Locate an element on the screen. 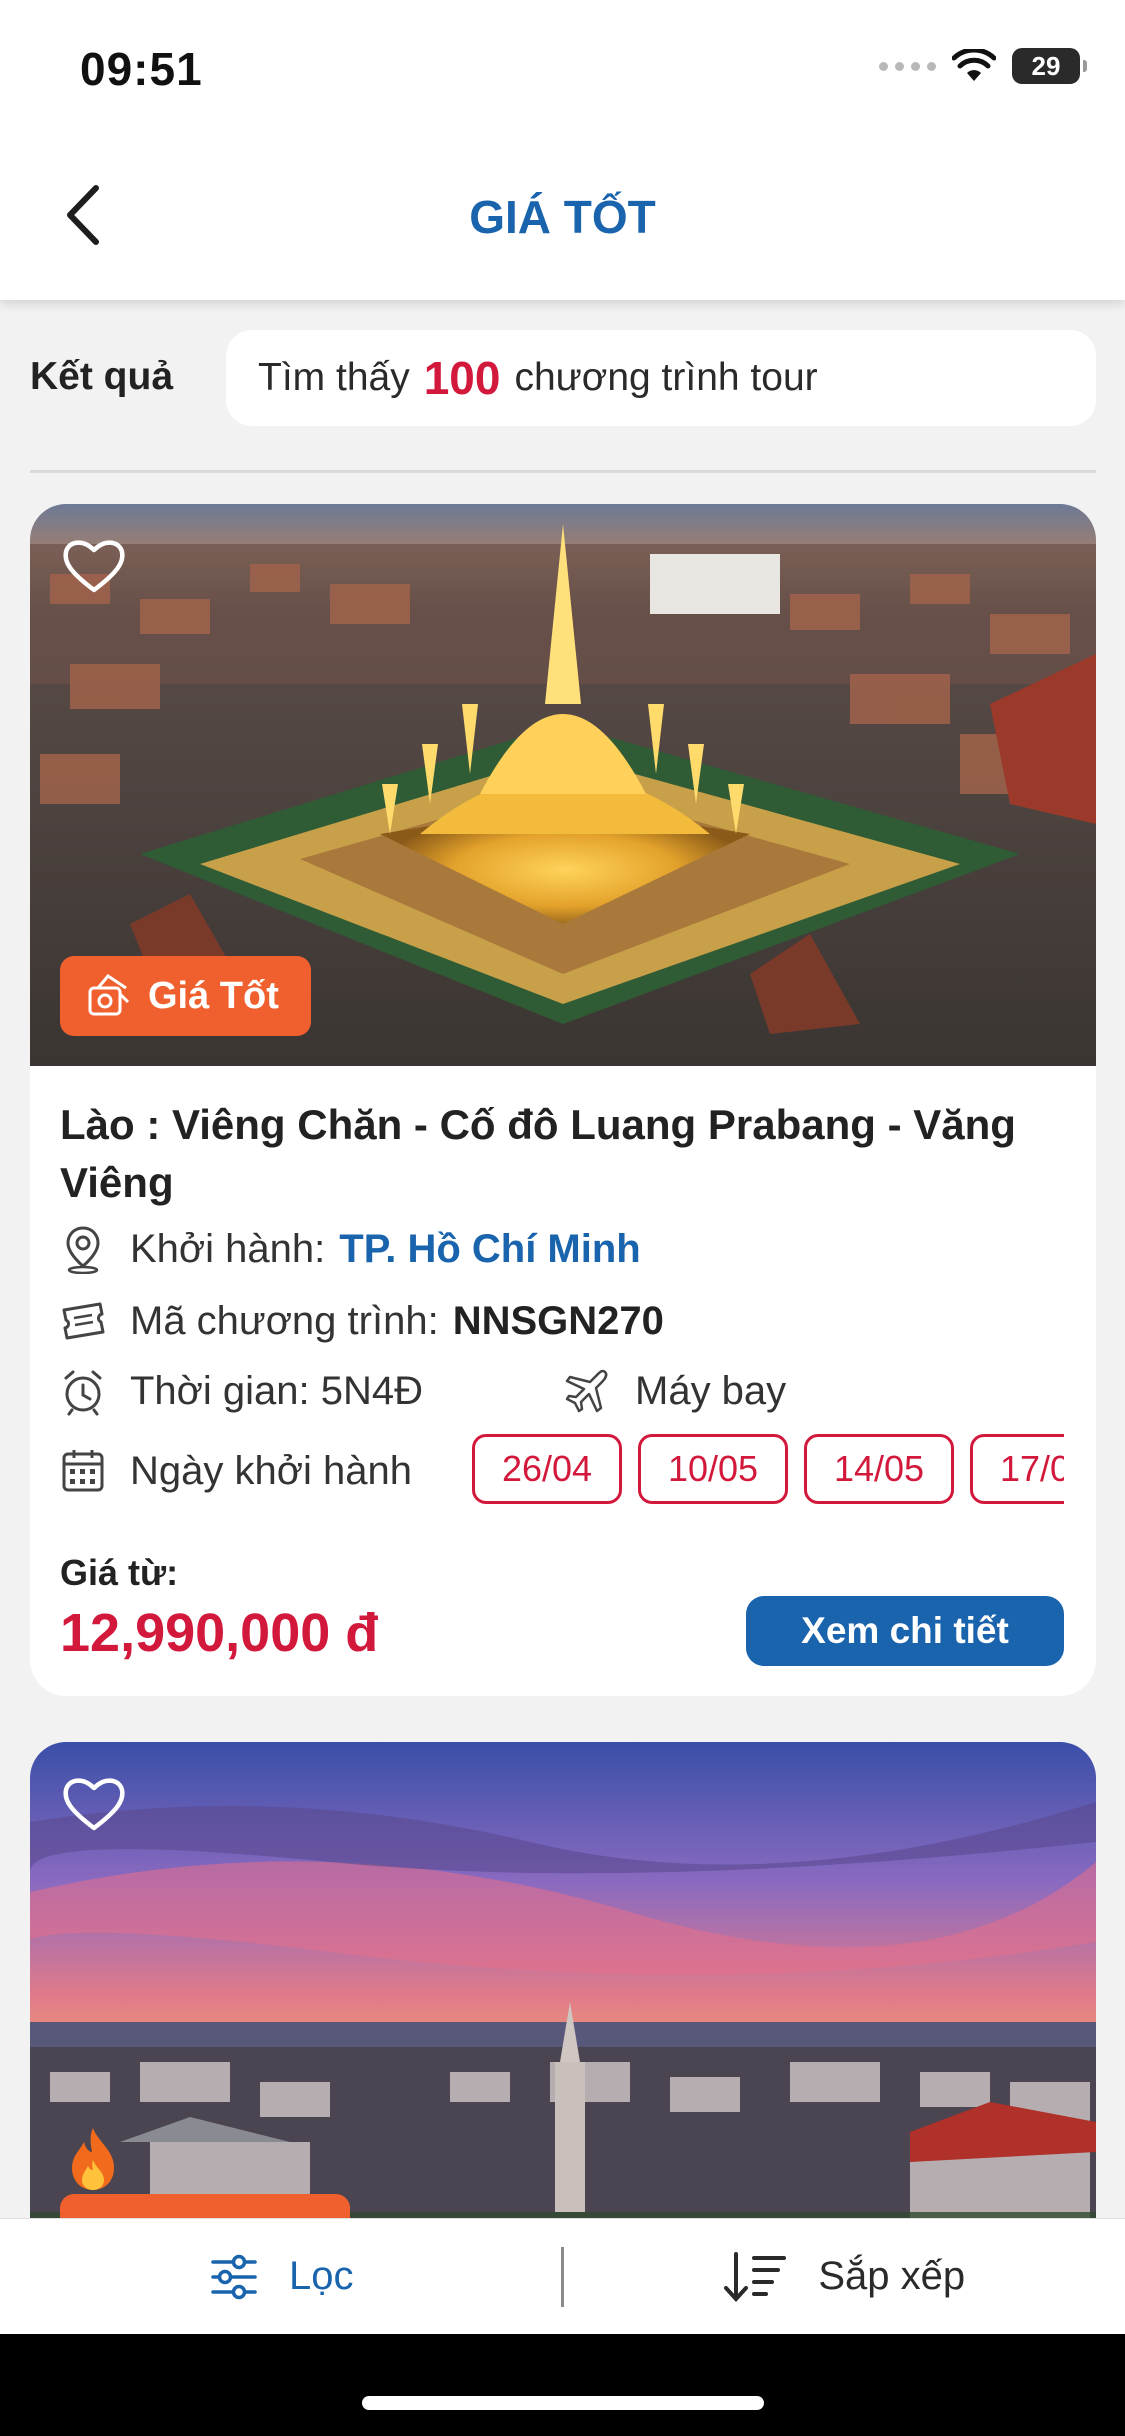 Image resolution: width=1125 pixels, height=2436 pixels. page-title: GIÁ TỐT is located at coordinates (562, 217).